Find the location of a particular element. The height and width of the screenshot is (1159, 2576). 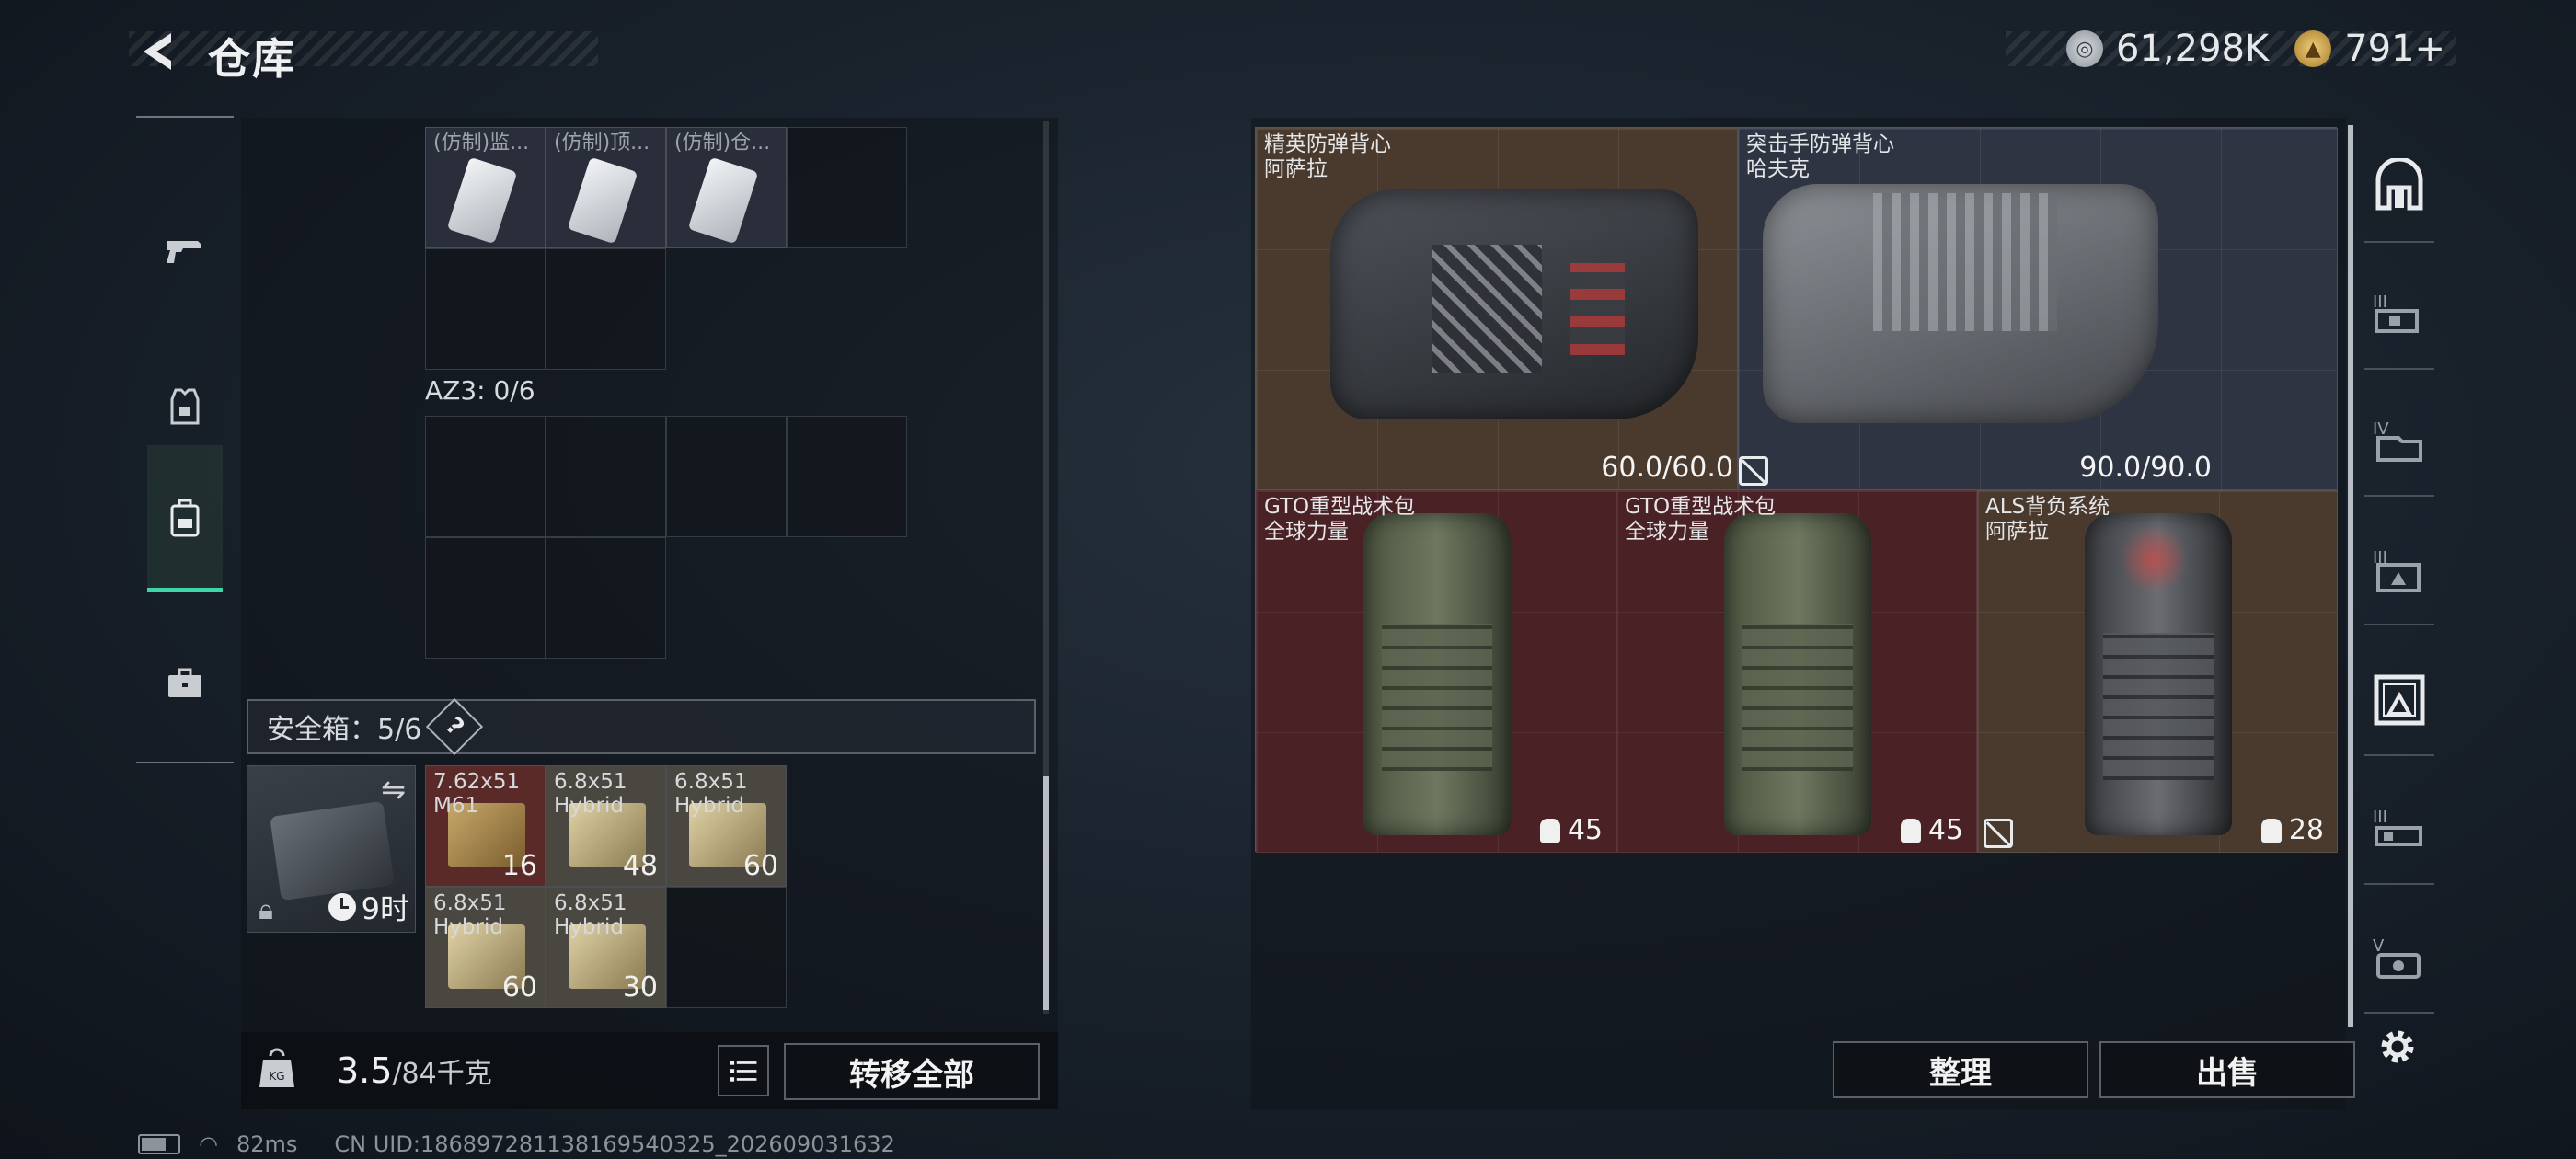

weight-max: /84千克 is located at coordinates (442, 1074).